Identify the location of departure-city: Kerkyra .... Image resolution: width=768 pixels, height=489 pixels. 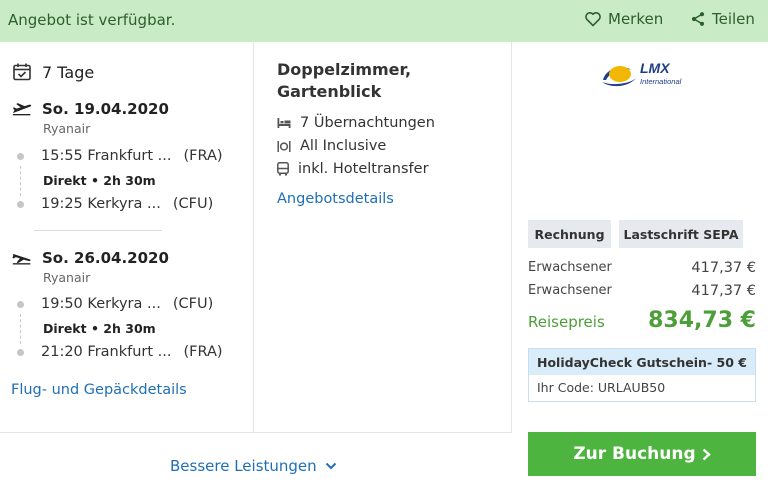
(124, 304).